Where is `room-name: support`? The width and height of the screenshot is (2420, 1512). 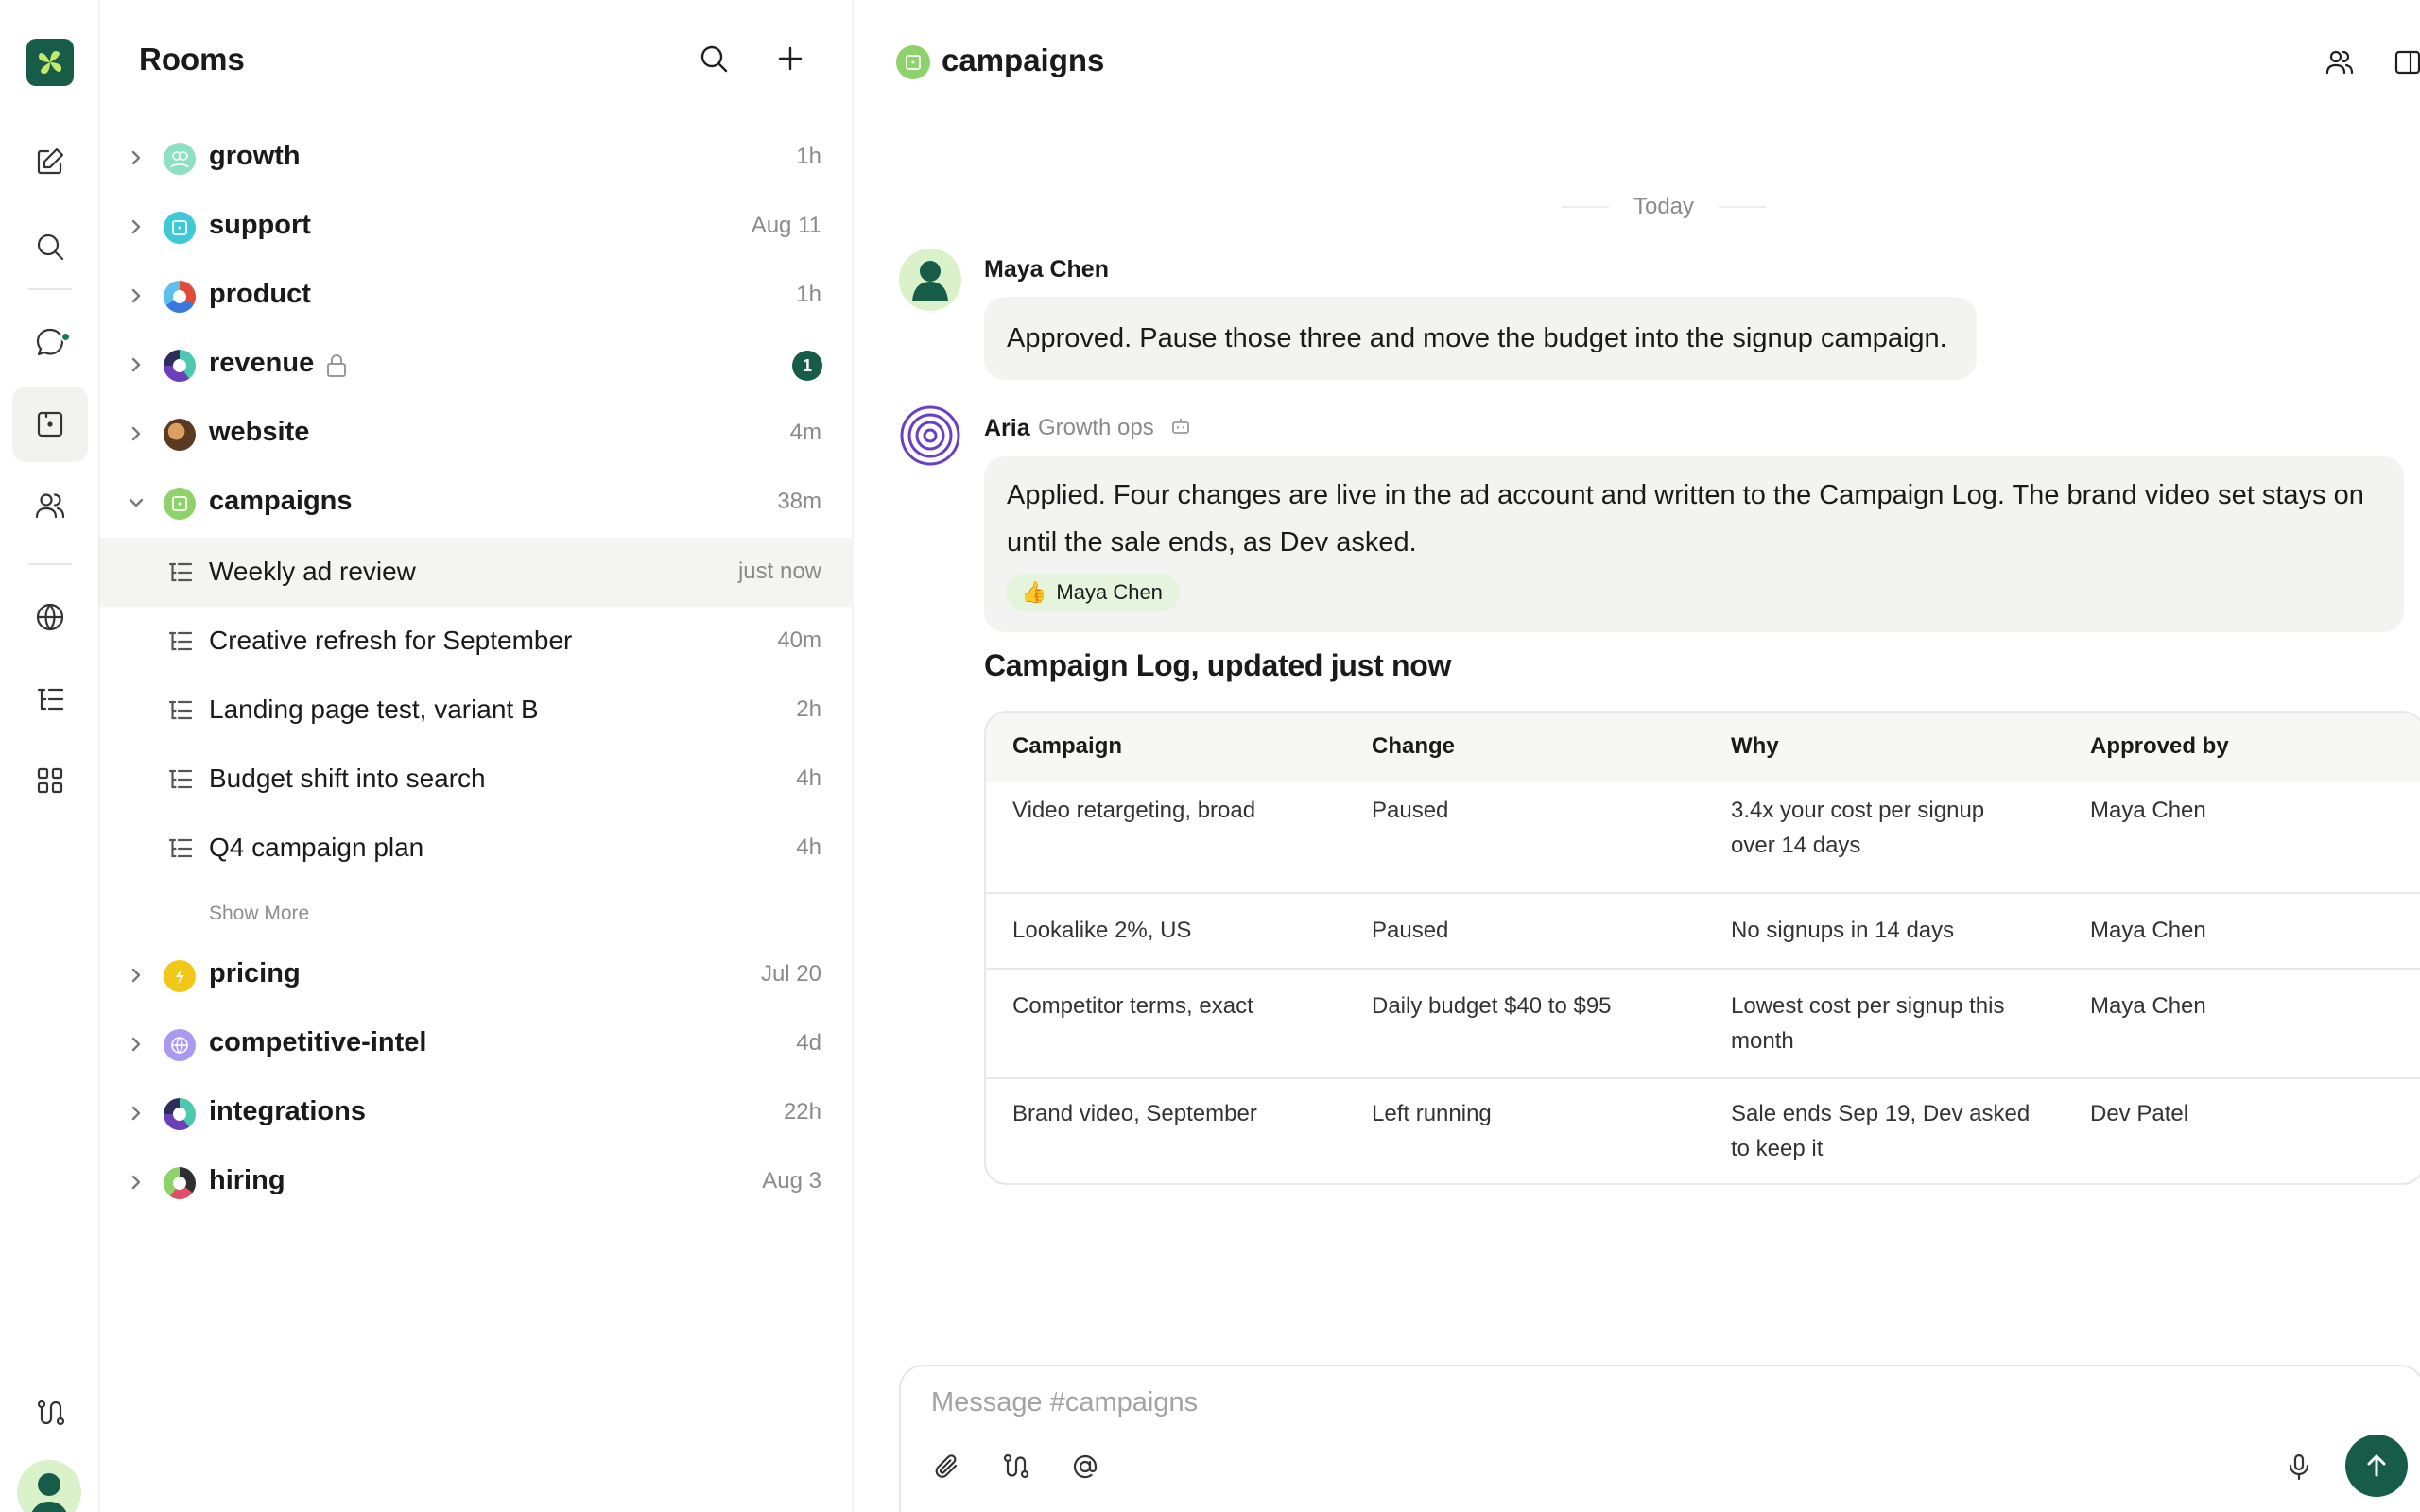
room-name: support is located at coordinates (260, 225).